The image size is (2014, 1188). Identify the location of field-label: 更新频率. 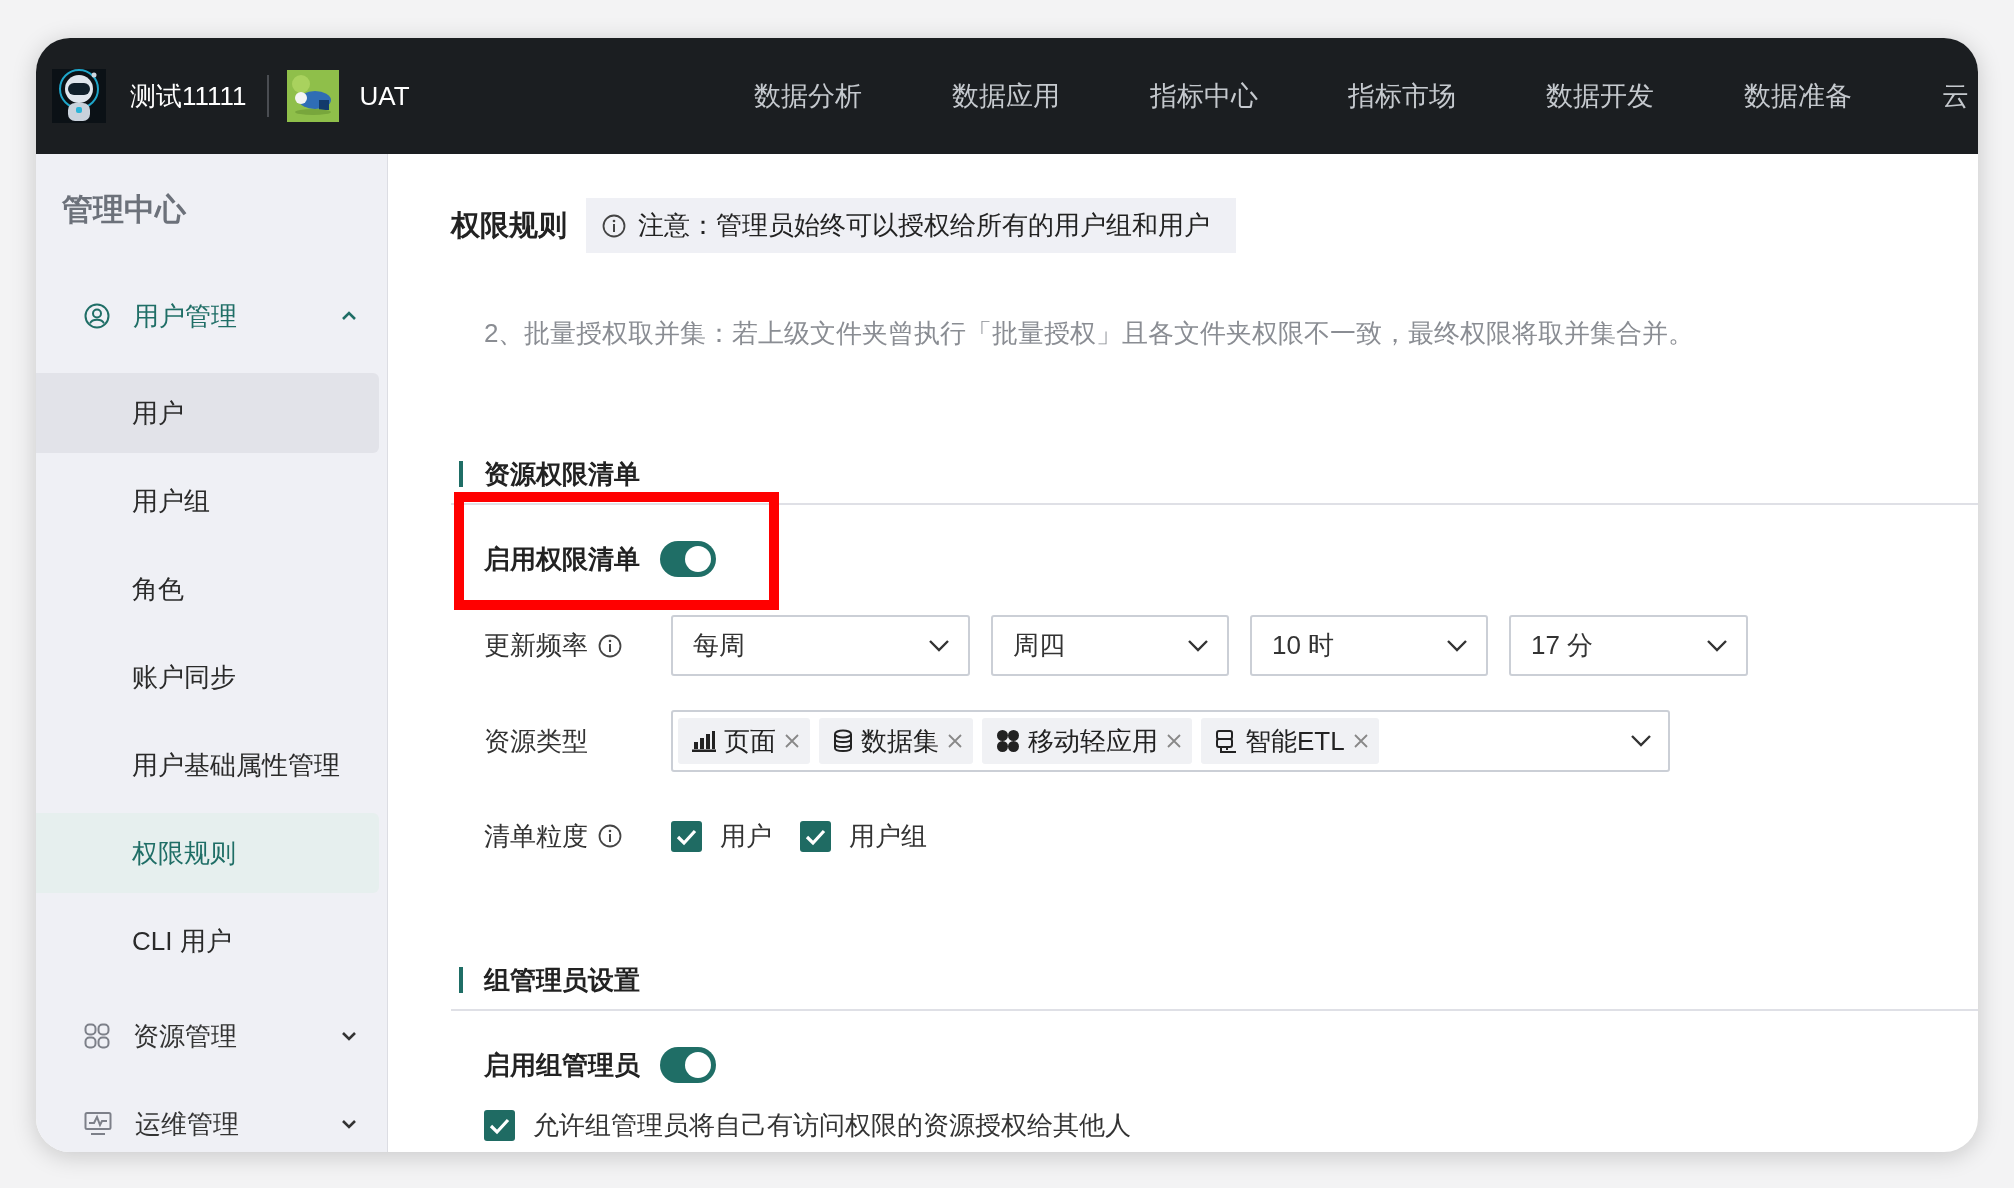
(536, 645).